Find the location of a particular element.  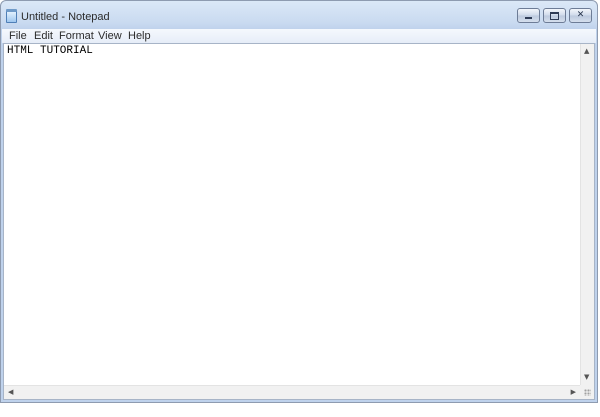

minimize-icon is located at coordinates (528, 18).